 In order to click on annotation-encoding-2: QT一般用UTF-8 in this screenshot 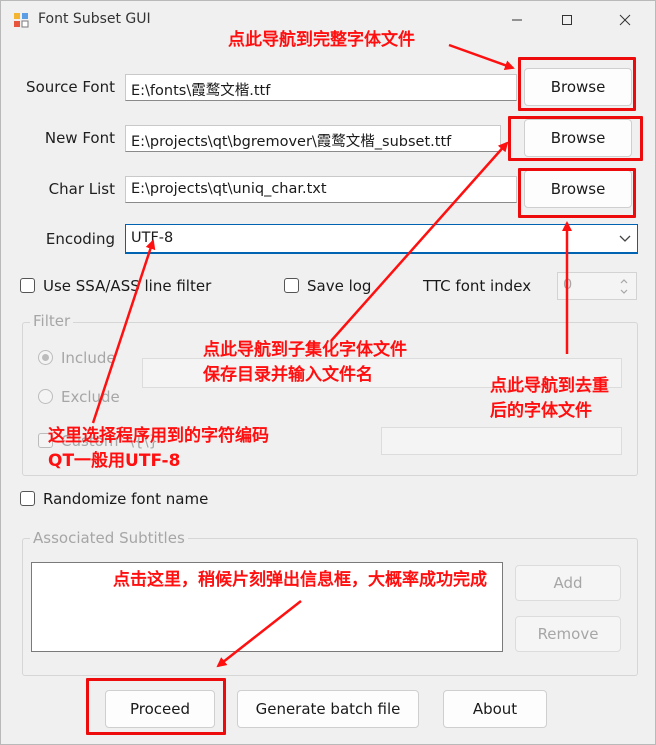, I will do `click(114, 461)`.